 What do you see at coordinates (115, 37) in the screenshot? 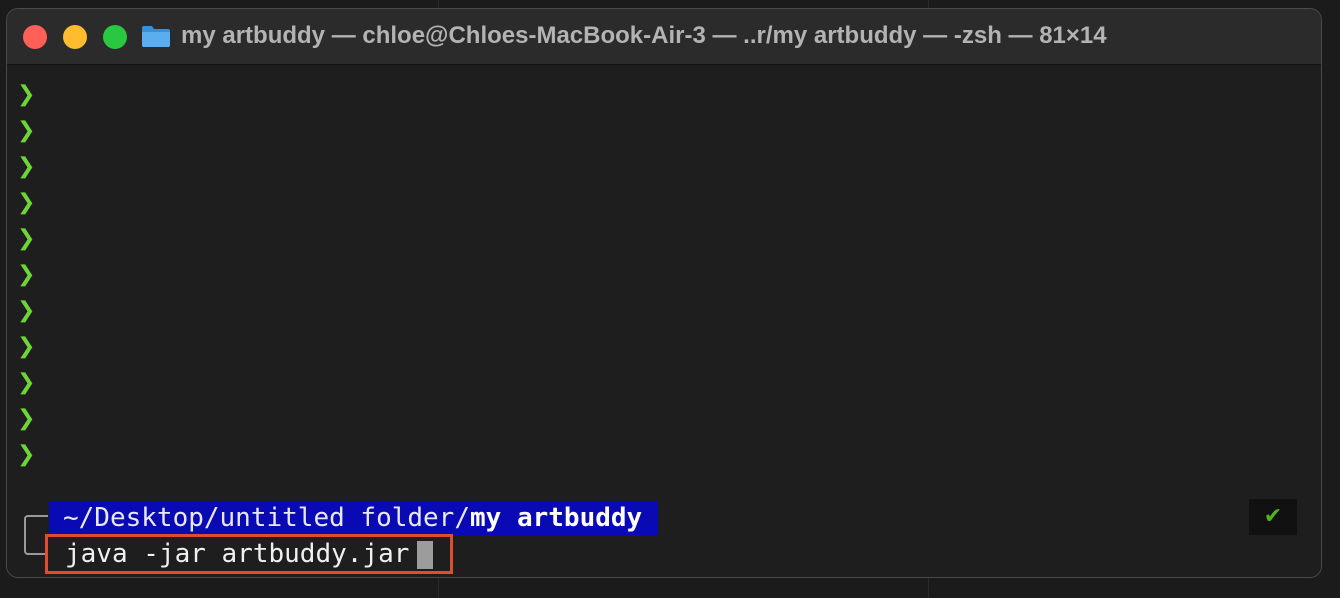
I see `zoom-button` at bounding box center [115, 37].